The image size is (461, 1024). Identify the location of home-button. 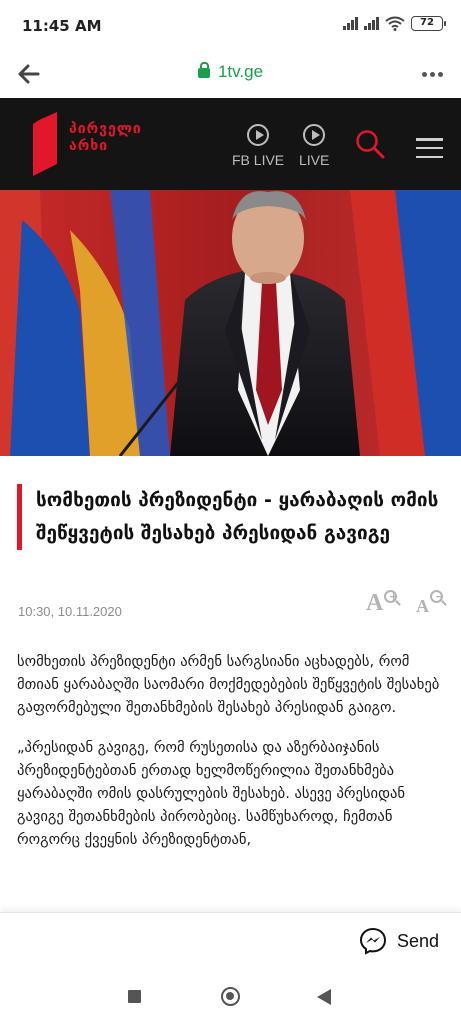
(230, 996).